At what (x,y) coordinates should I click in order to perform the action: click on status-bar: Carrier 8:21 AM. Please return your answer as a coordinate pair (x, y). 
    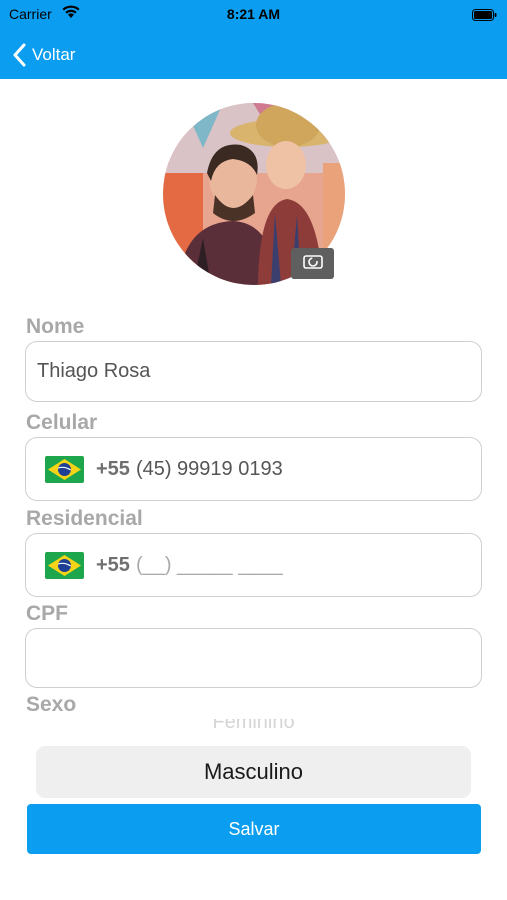
    Looking at the image, I should click on (253, 14).